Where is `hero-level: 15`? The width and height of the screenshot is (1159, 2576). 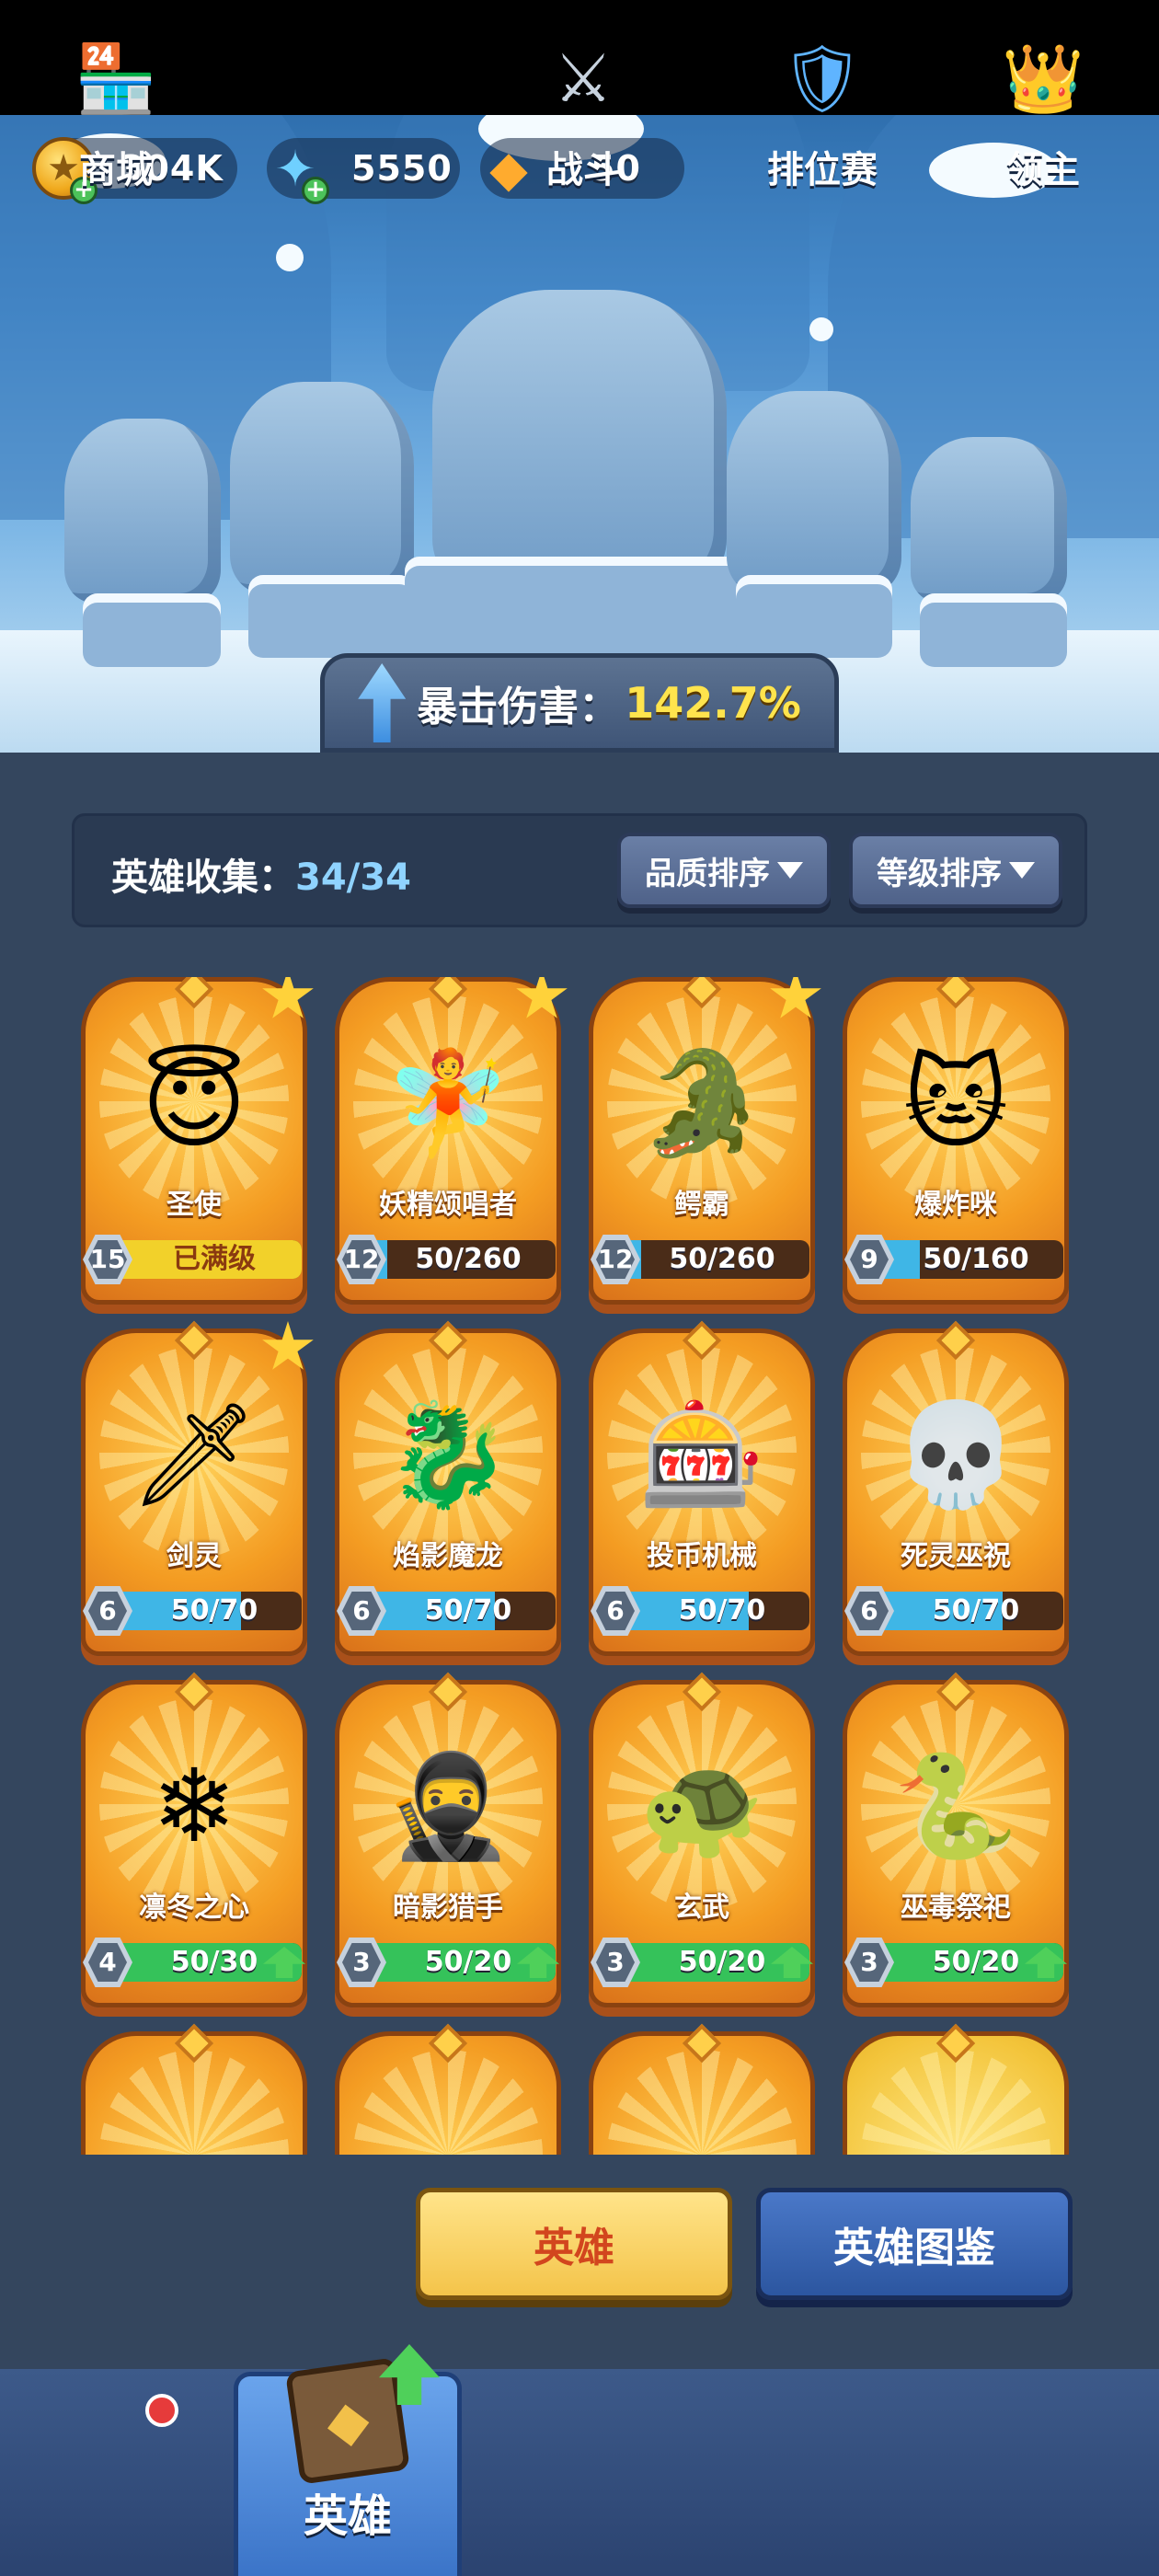 hero-level: 15 is located at coordinates (107, 1259).